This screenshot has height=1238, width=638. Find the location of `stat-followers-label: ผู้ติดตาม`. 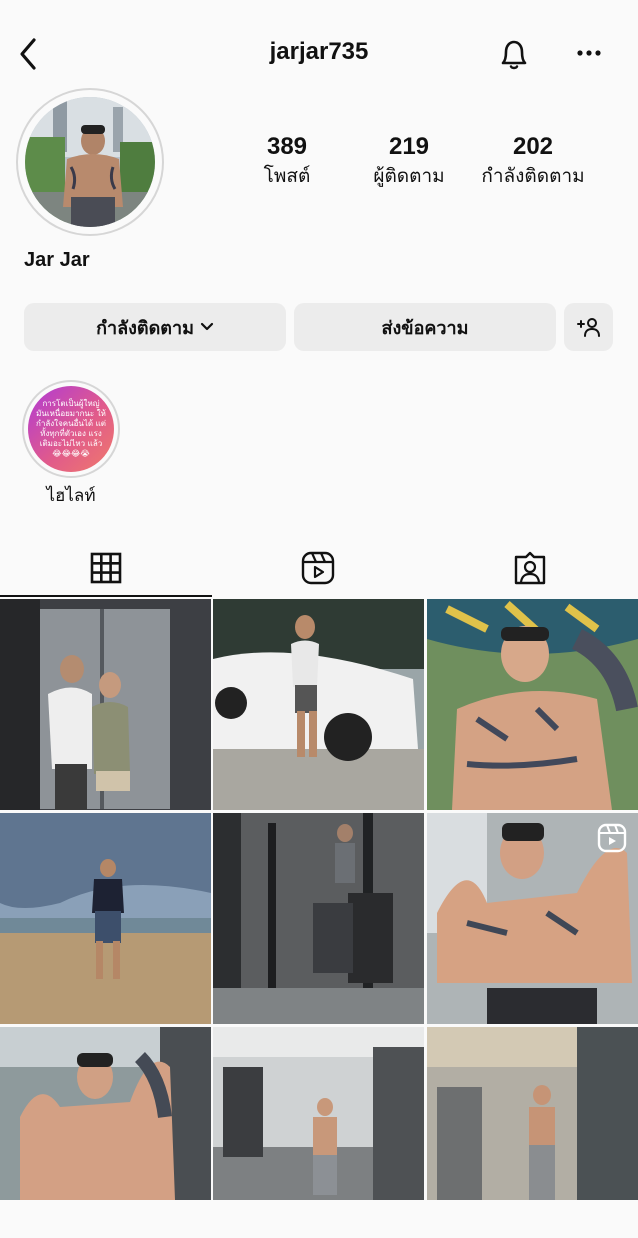

stat-followers-label: ผู้ติดตาม is located at coordinates (409, 176).